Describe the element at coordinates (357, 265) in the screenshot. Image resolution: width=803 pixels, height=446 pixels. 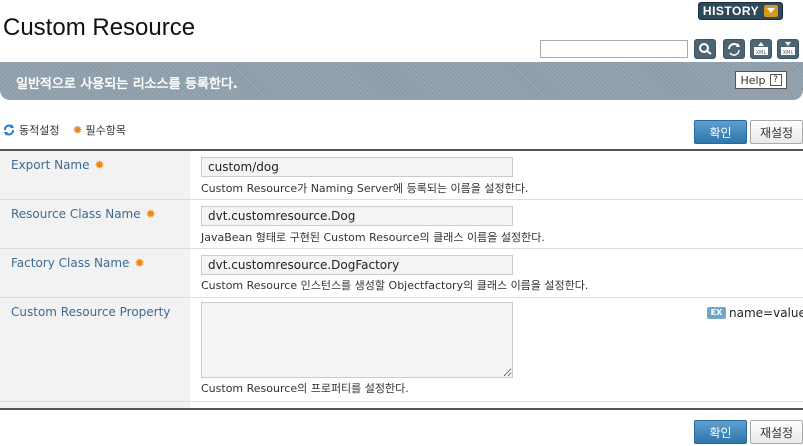
I see `factory-class-name-input` at that location.